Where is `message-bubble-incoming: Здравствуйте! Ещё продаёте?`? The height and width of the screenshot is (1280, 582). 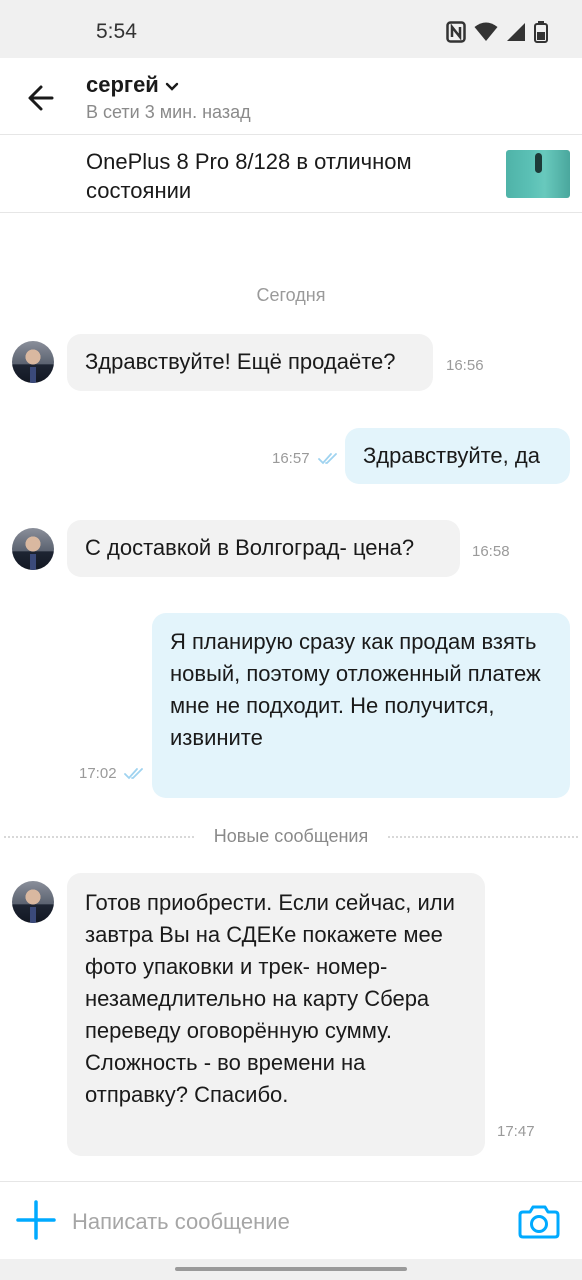 message-bubble-incoming: Здравствуйте! Ещё продаёте? is located at coordinates (250, 362).